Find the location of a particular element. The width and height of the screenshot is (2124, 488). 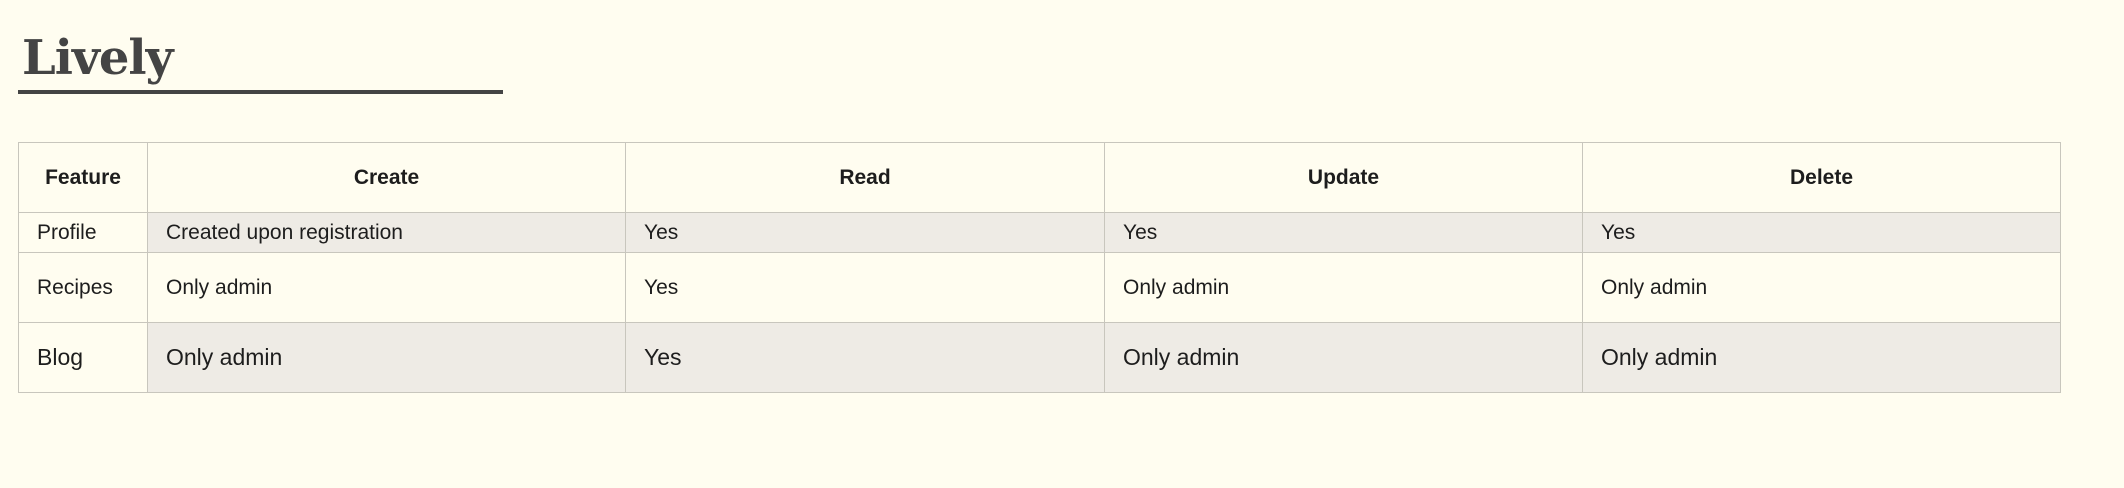

column-header-read: Read is located at coordinates (865, 177).